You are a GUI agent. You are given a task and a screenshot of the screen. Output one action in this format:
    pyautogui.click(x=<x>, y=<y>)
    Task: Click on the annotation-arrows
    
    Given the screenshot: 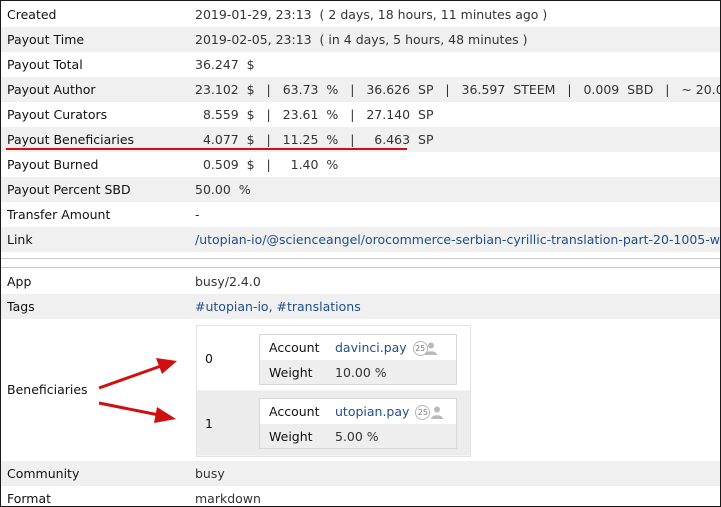 What is the action you would take?
    pyautogui.click(x=137, y=390)
    